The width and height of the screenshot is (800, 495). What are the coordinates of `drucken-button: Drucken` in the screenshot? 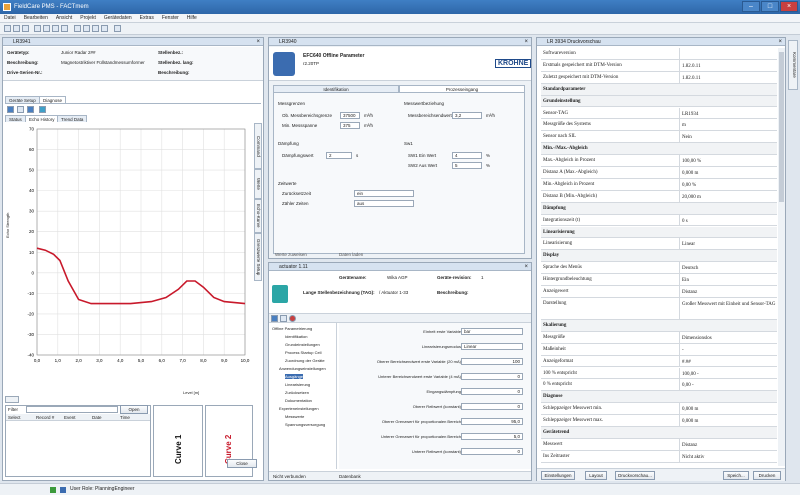 It's located at (767, 475).